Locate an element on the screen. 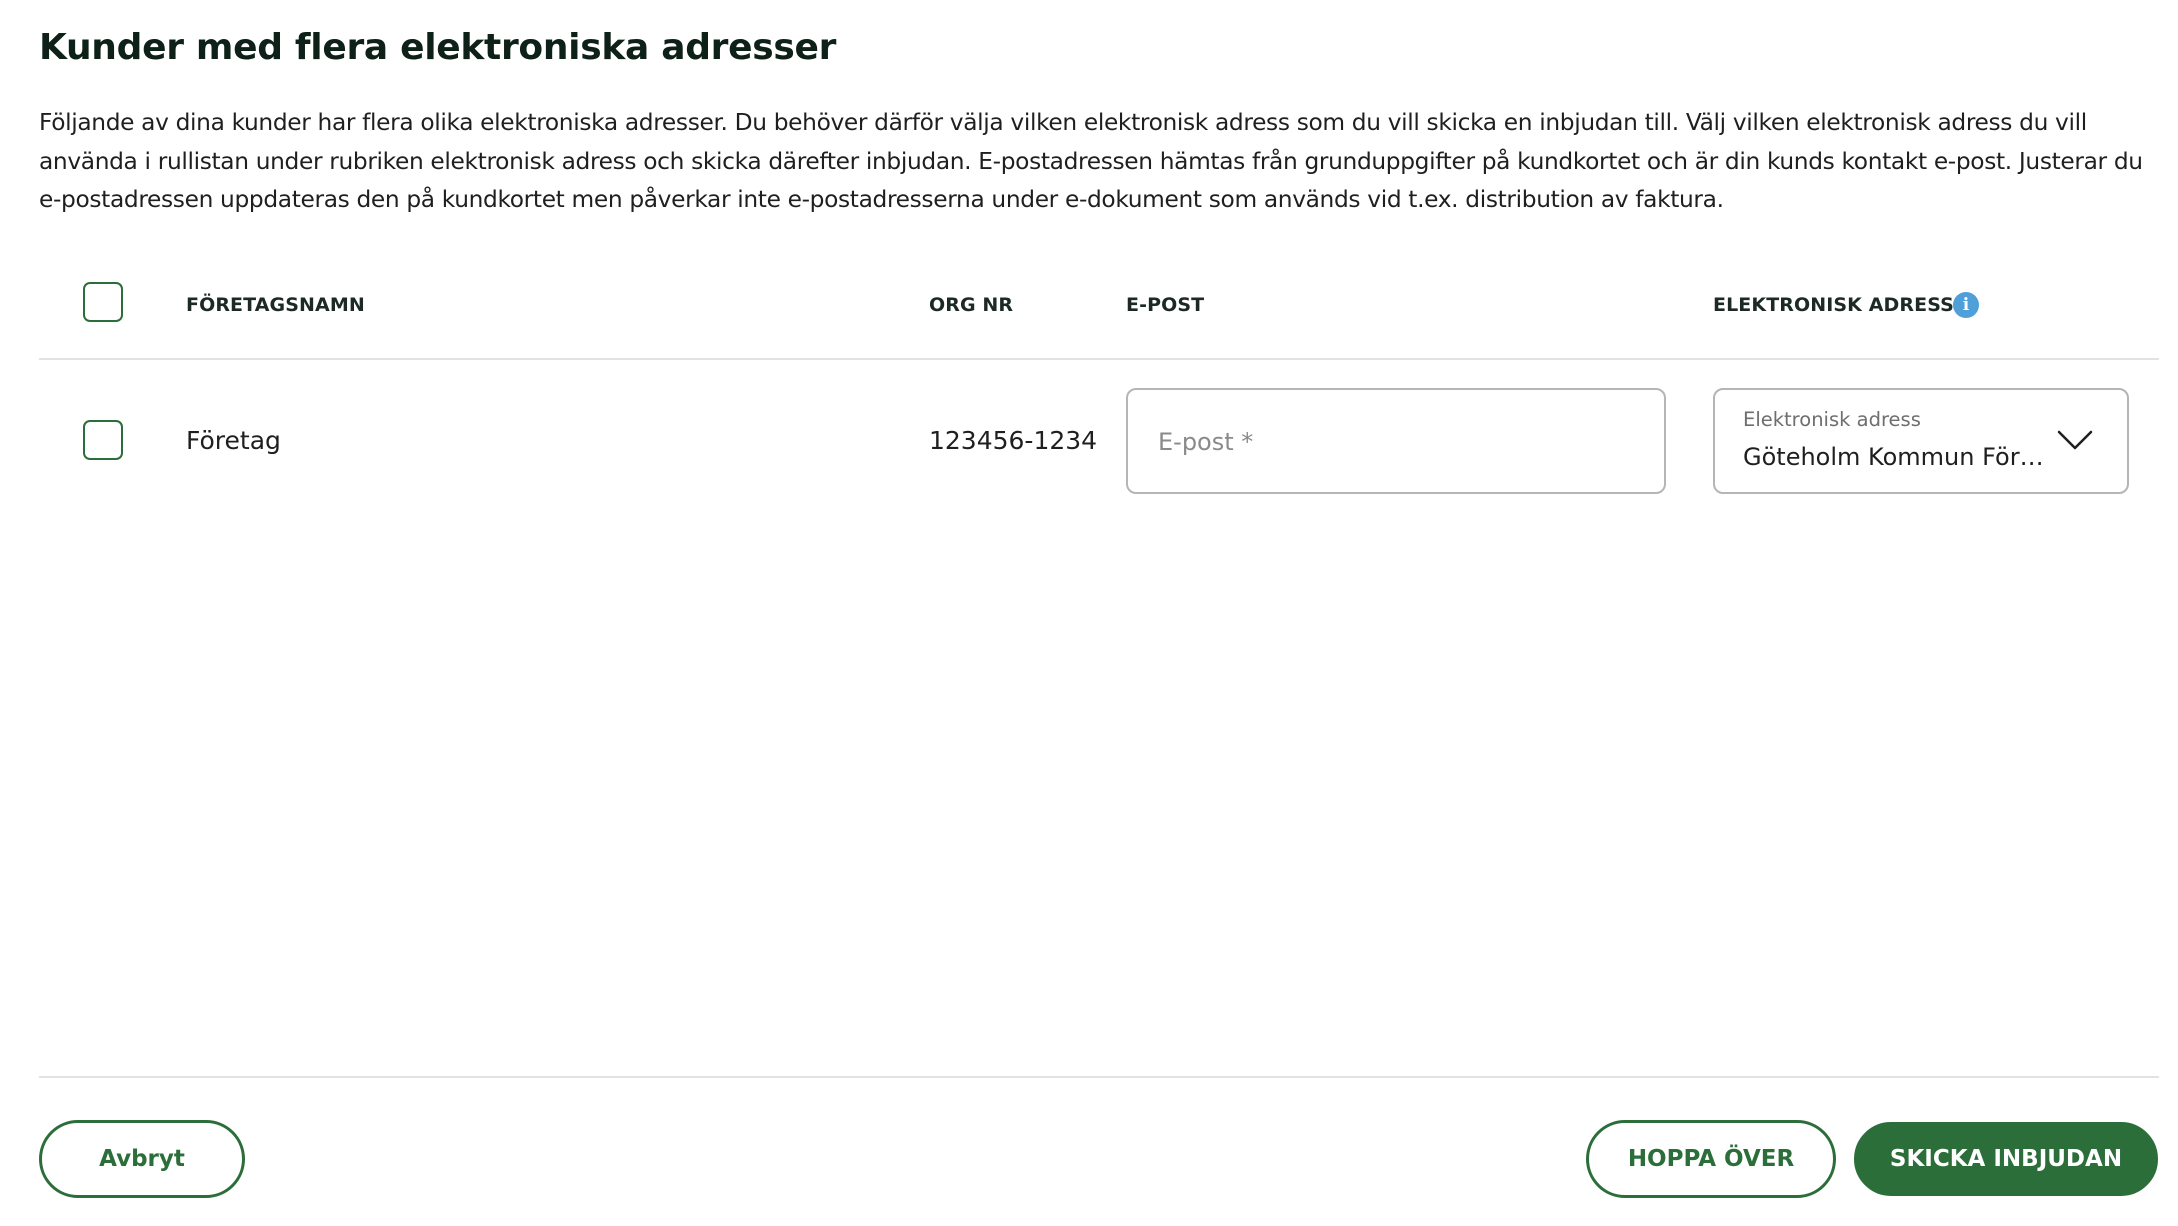 This screenshot has height=1226, width=2178. send-invitation-button: SKICKA INBJUDAN is located at coordinates (2006, 1159).